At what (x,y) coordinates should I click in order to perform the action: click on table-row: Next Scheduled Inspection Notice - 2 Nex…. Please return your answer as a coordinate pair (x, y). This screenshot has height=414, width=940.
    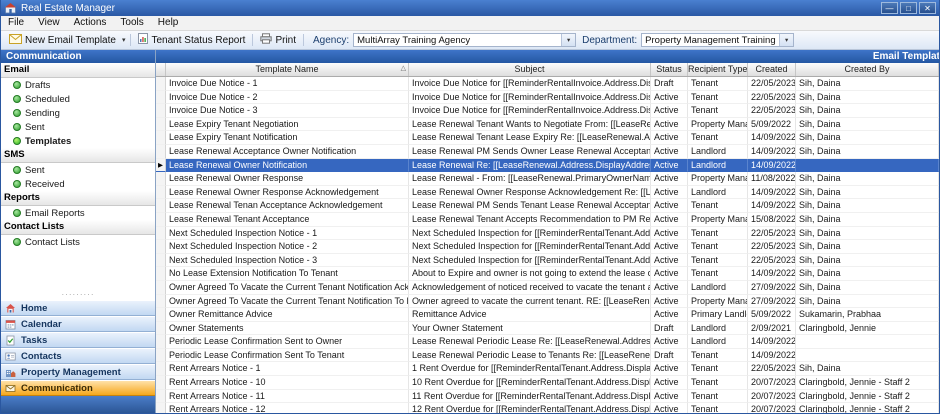
    Looking at the image, I should click on (547, 247).